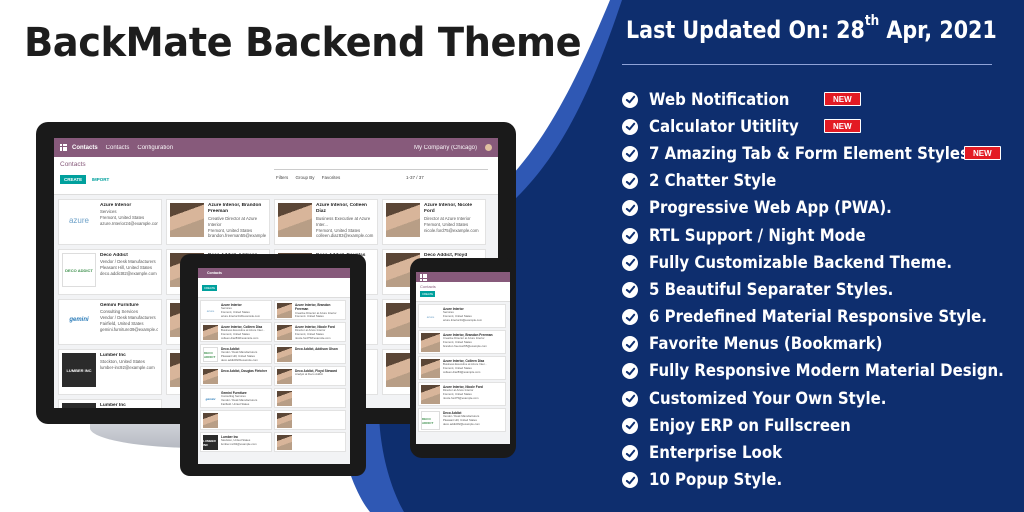 The height and width of the screenshot is (512, 1024). I want to click on phone-control-panel: Contacts CREATE, so click(463, 292).